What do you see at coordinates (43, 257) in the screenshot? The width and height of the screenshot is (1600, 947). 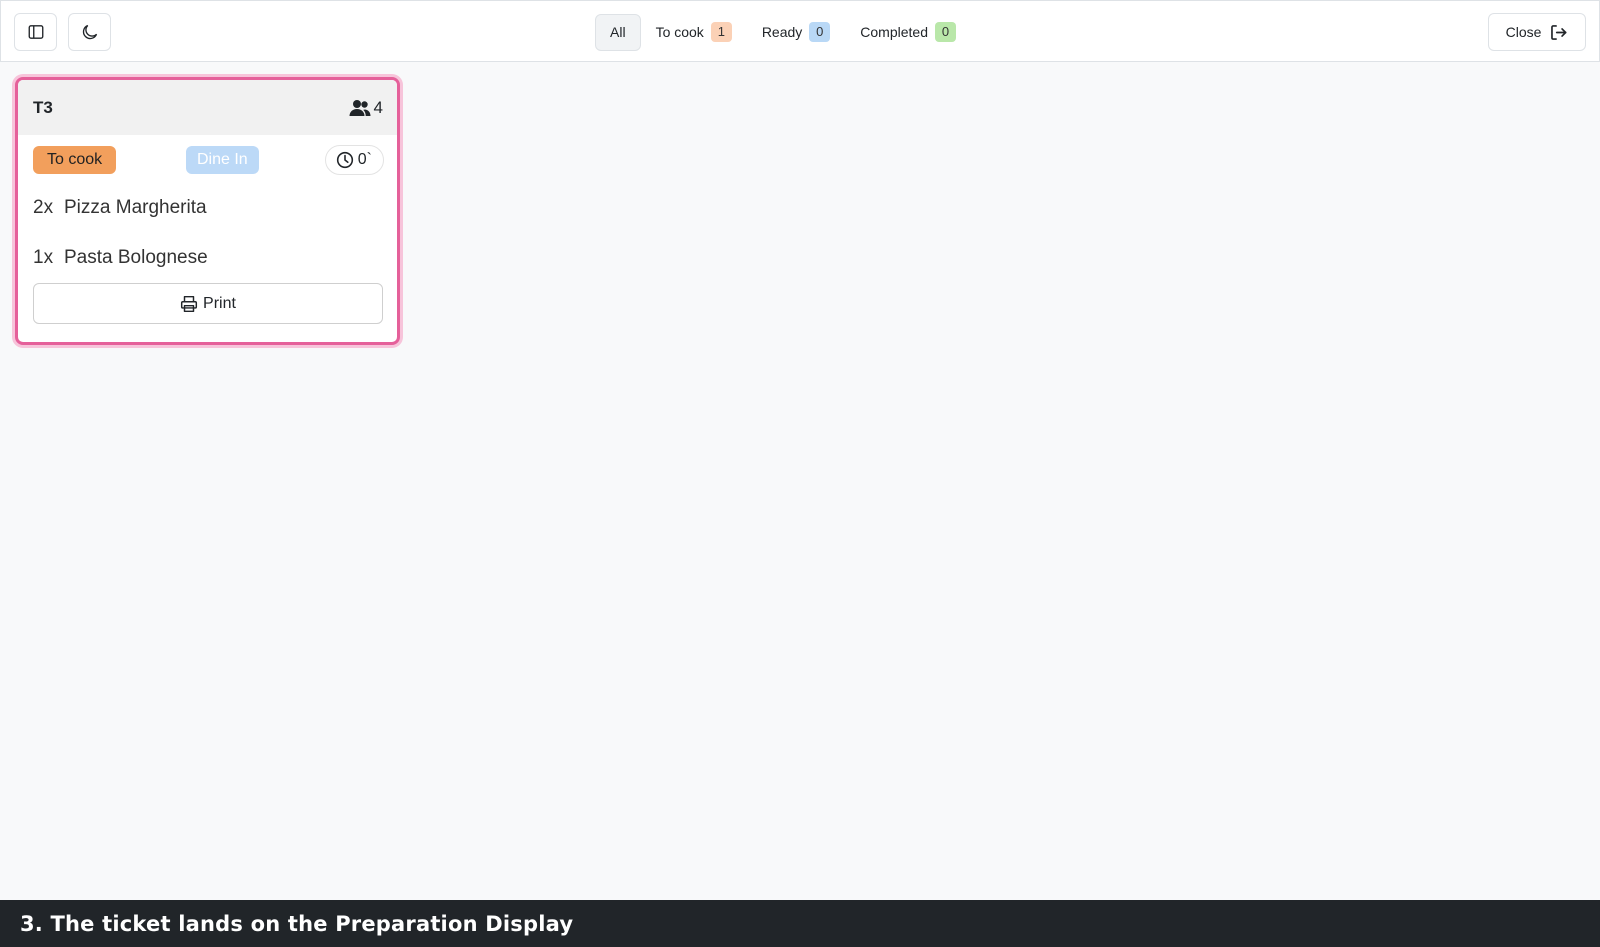 I see `item-quantity: 1x` at bounding box center [43, 257].